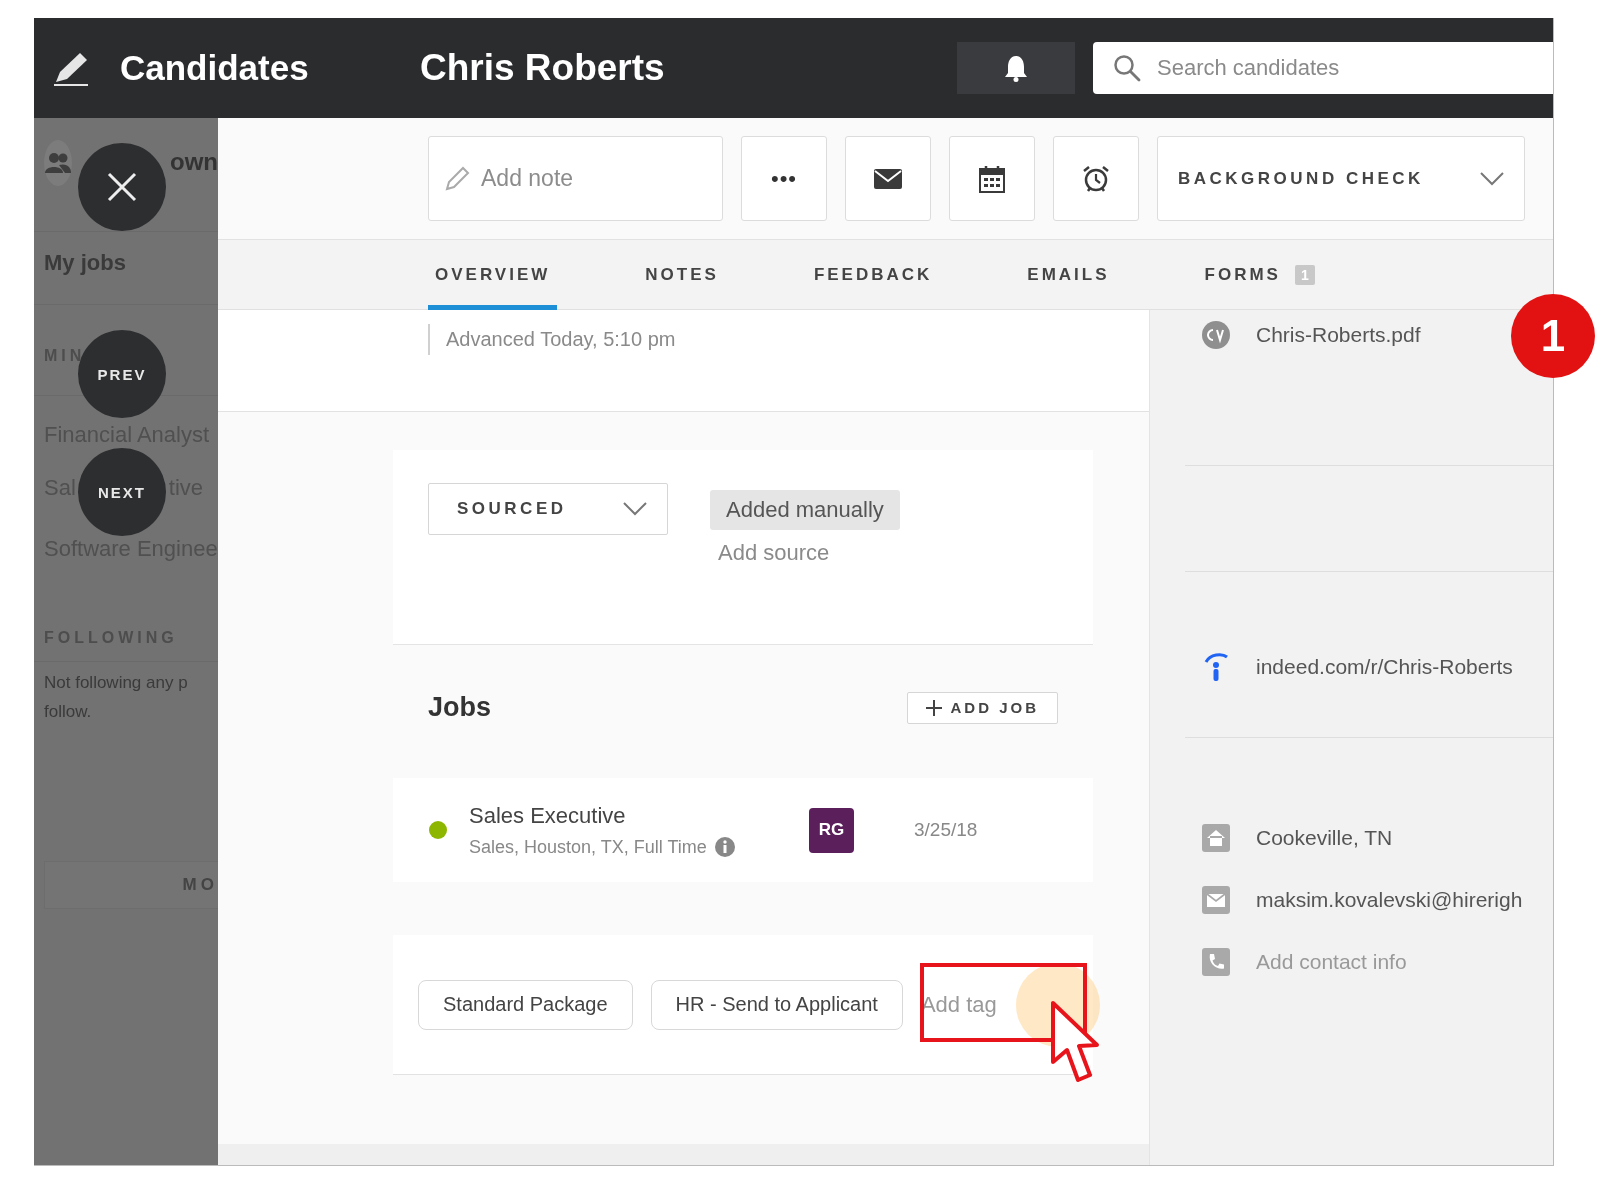  Describe the element at coordinates (805, 510) in the screenshot. I see `source-tag: Added manually` at that location.